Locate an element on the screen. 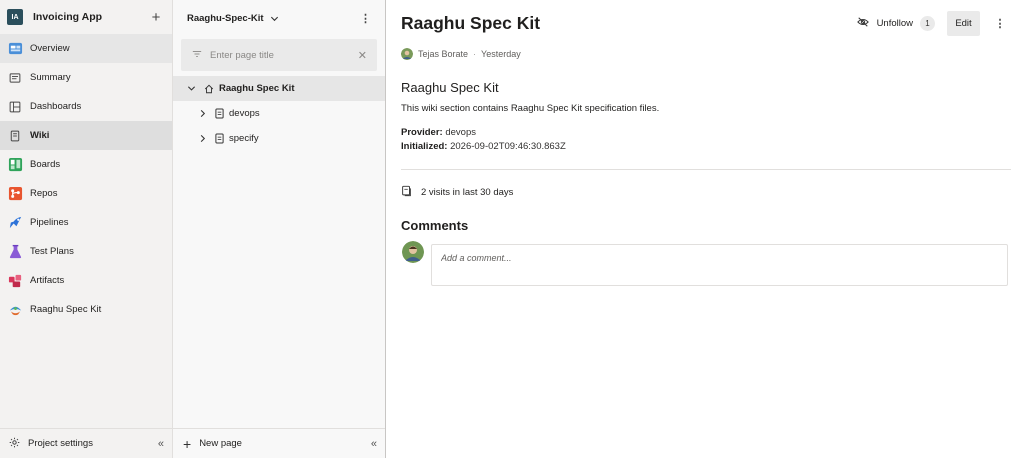  overview-icon is located at coordinates (15, 49).